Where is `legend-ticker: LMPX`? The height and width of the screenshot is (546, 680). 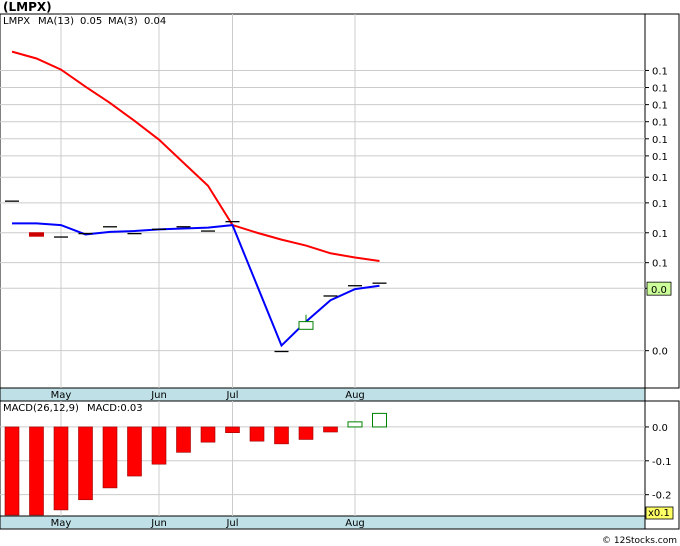
legend-ticker: LMPX is located at coordinates (16, 21).